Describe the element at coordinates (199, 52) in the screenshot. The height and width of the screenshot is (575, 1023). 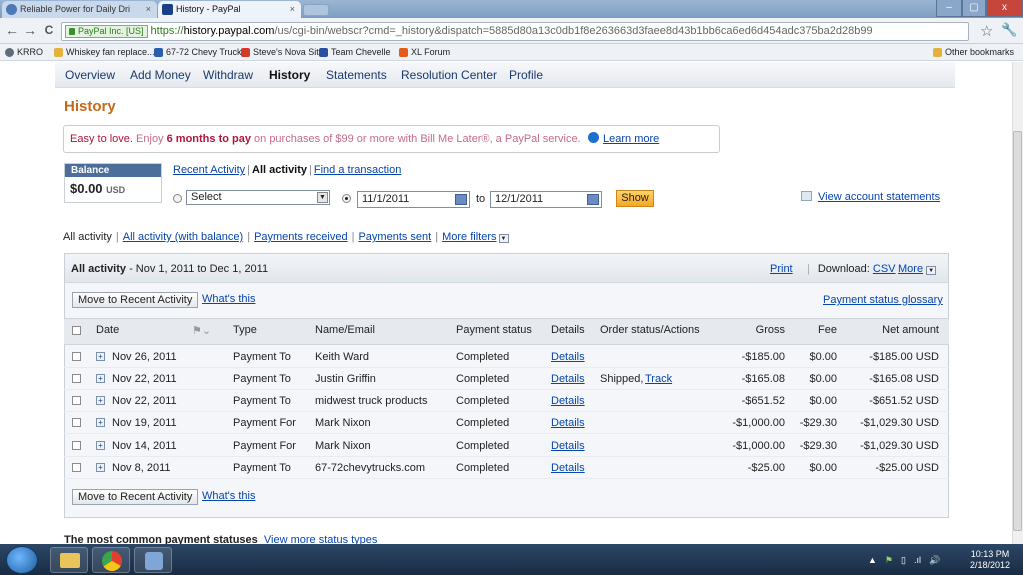
I see `bookmark-chevy-trucks: 67-72 Chevy Trucks` at that location.